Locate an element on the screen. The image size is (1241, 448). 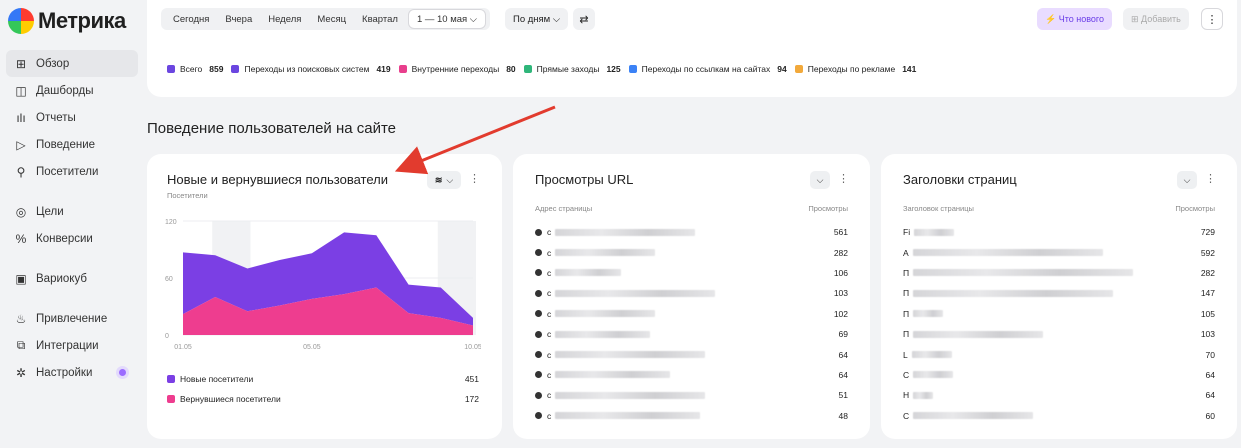
person-icon: ⚲ is located at coordinates (21, 171).